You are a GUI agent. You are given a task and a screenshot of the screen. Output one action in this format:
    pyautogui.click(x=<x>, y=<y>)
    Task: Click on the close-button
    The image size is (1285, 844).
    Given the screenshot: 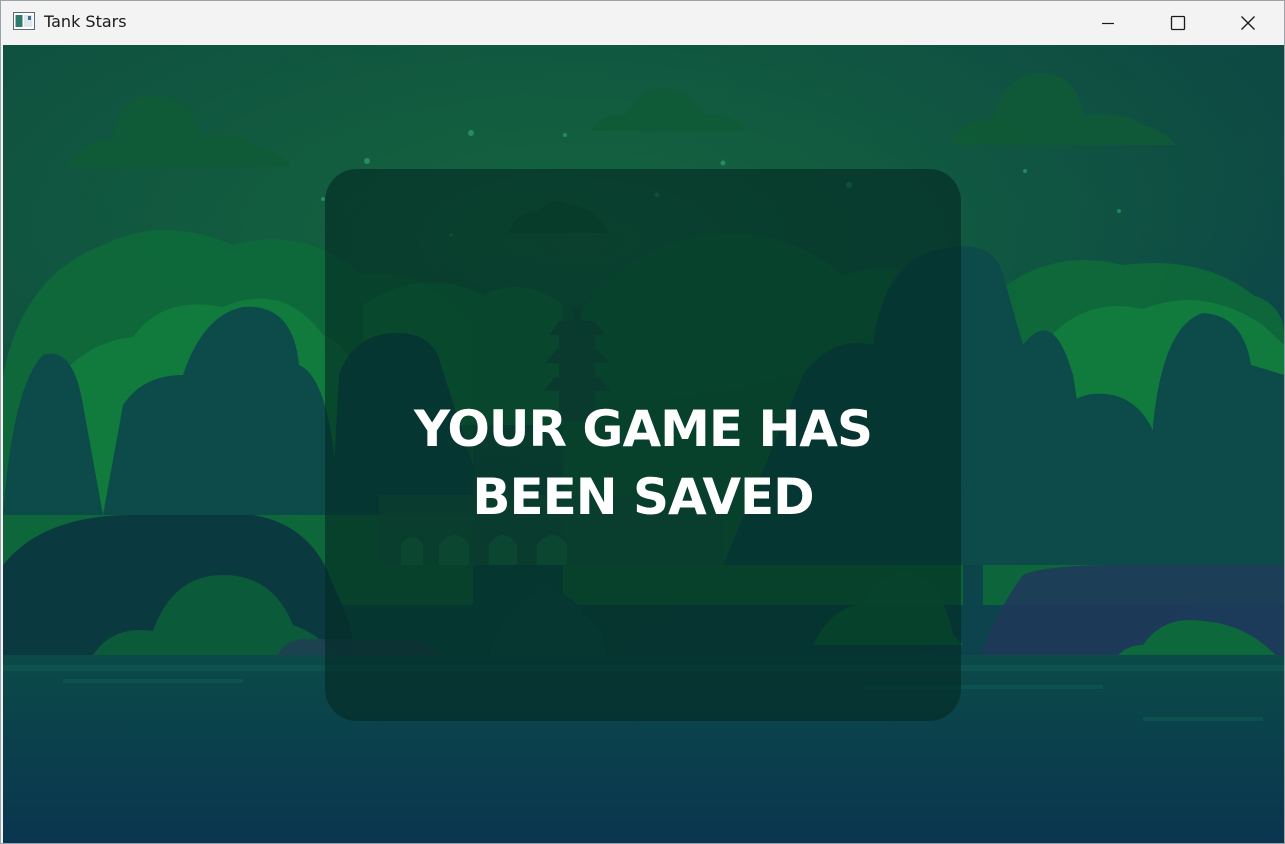 What is the action you would take?
    pyautogui.click(x=1248, y=22)
    